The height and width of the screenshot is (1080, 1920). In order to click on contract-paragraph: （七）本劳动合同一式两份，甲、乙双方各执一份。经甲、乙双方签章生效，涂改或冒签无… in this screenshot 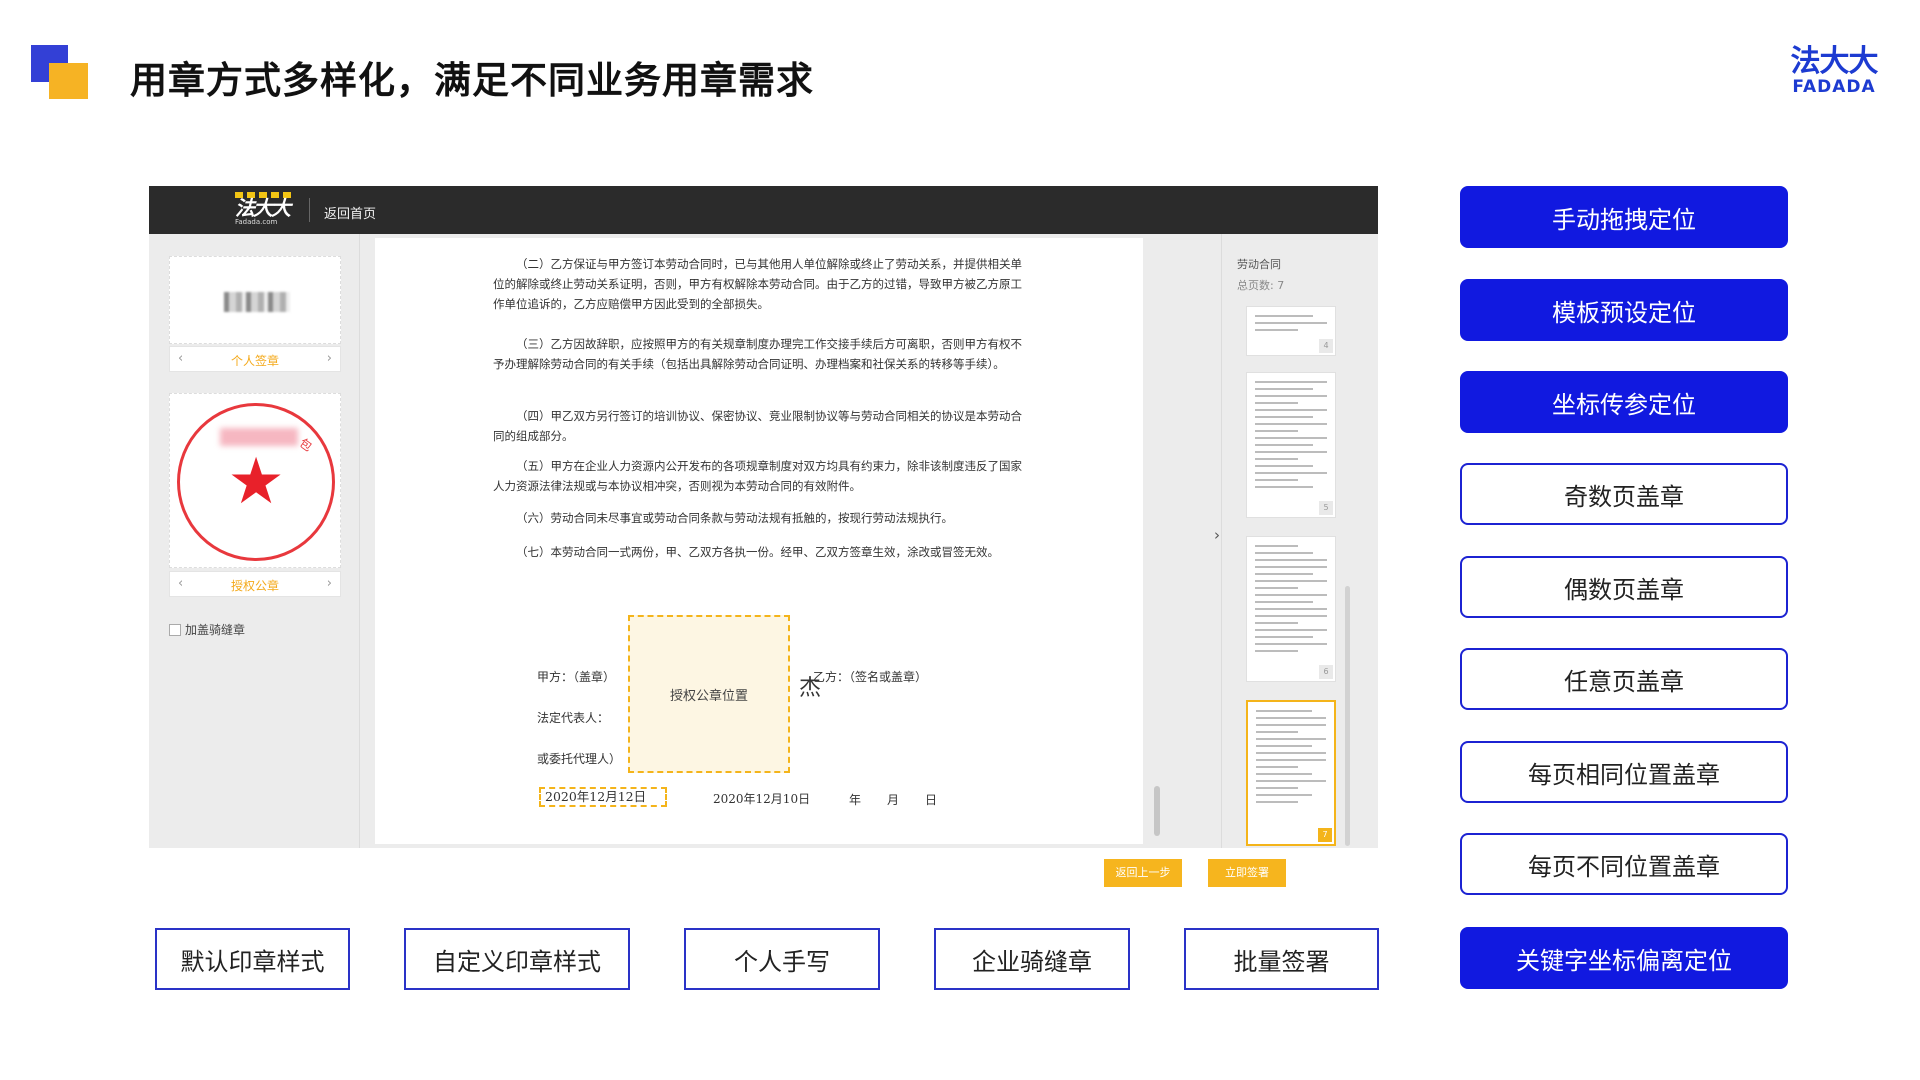, I will do `click(757, 552)`.